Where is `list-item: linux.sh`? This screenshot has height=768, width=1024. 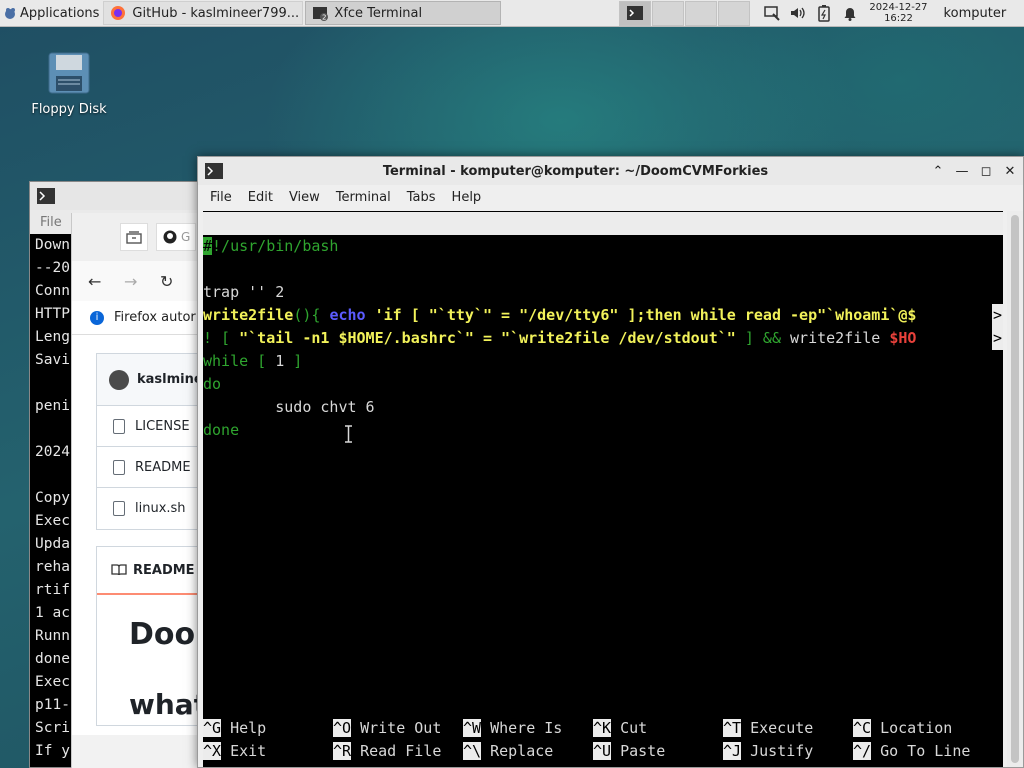
list-item: linux.sh is located at coordinates (154, 508).